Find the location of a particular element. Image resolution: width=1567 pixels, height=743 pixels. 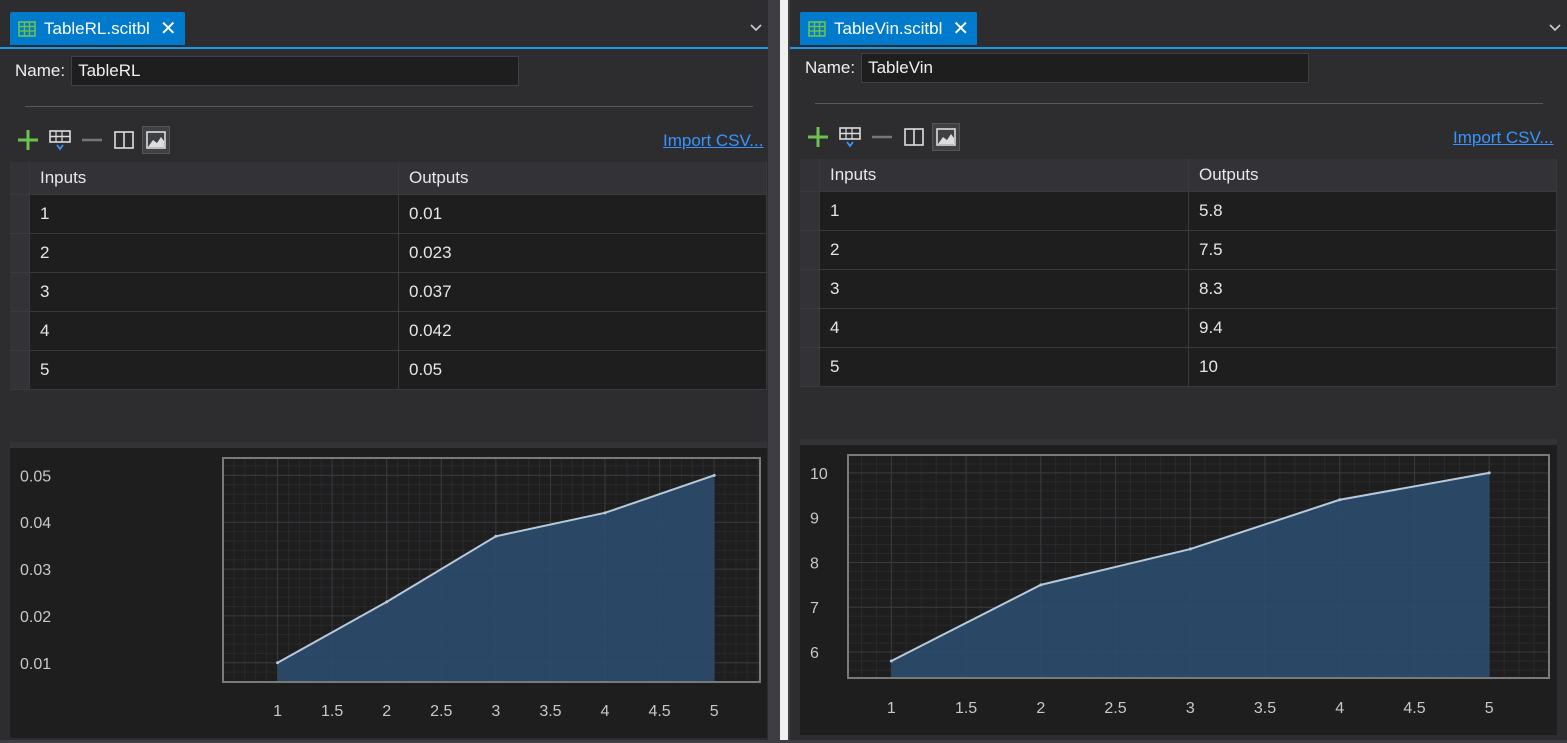

y-tick-label: 0.02 is located at coordinates (35, 617).